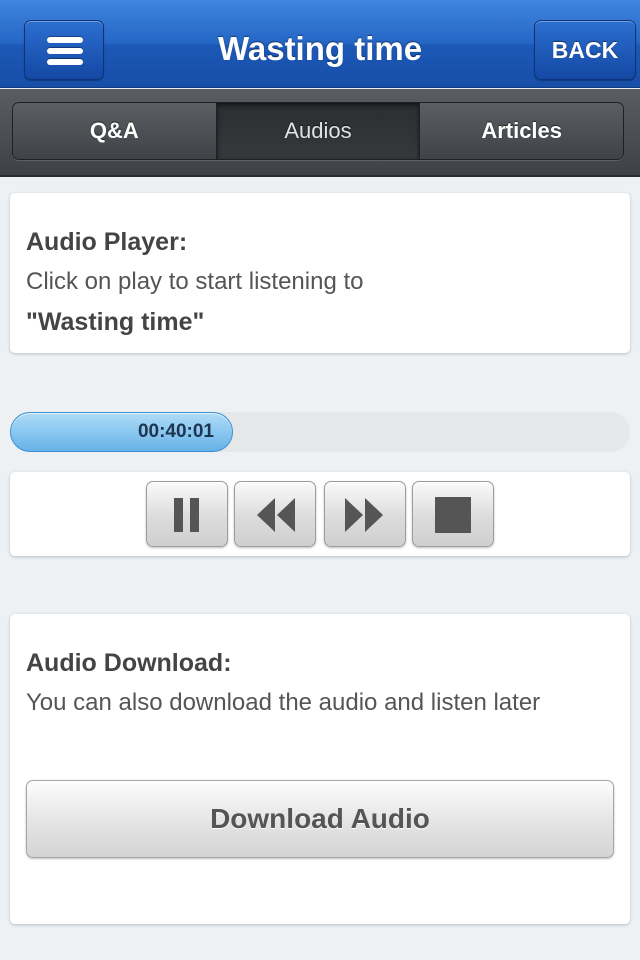 Image resolution: width=640 pixels, height=960 pixels. What do you see at coordinates (175, 431) in the screenshot?
I see `elapsed-time: 00:40:01` at bounding box center [175, 431].